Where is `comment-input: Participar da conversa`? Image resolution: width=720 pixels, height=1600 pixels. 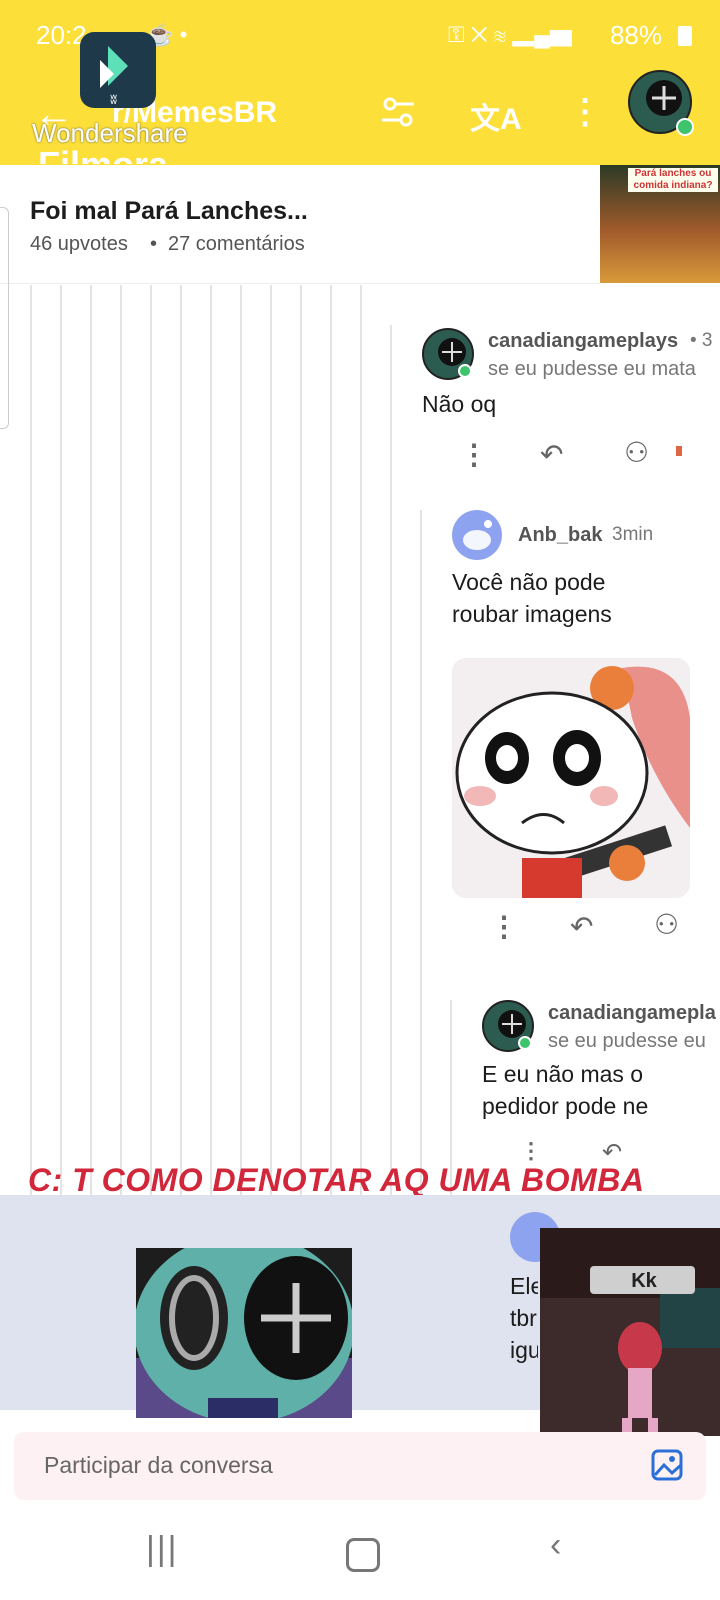
comment-input: Participar da conversa is located at coordinates (360, 1466).